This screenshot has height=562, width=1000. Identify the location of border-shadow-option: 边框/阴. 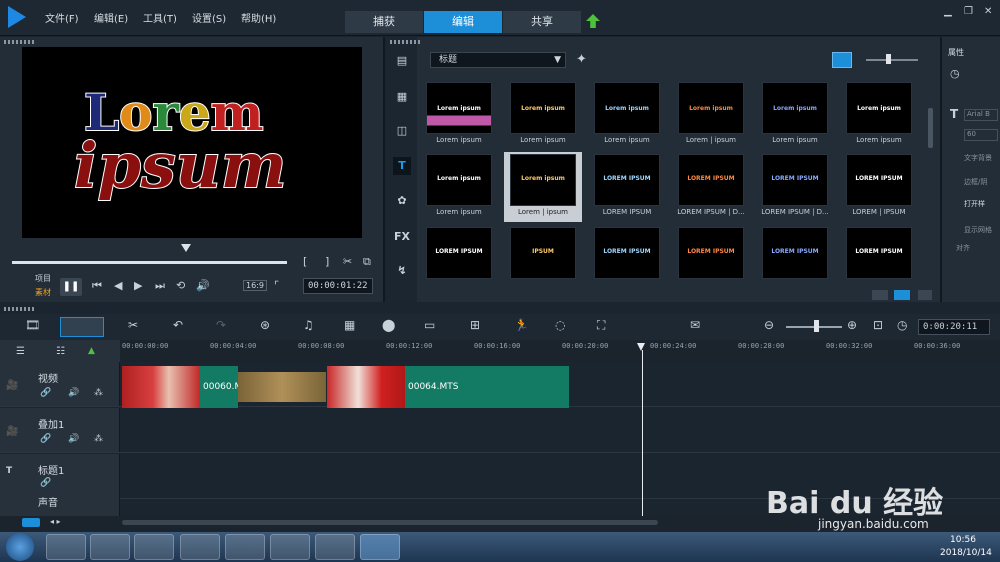
(975, 182).